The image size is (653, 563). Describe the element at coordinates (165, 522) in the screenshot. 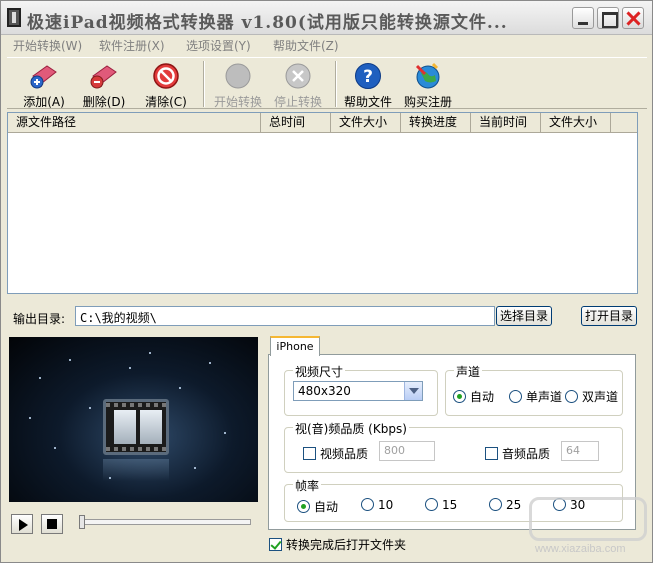

I see `seek-slider-track` at that location.